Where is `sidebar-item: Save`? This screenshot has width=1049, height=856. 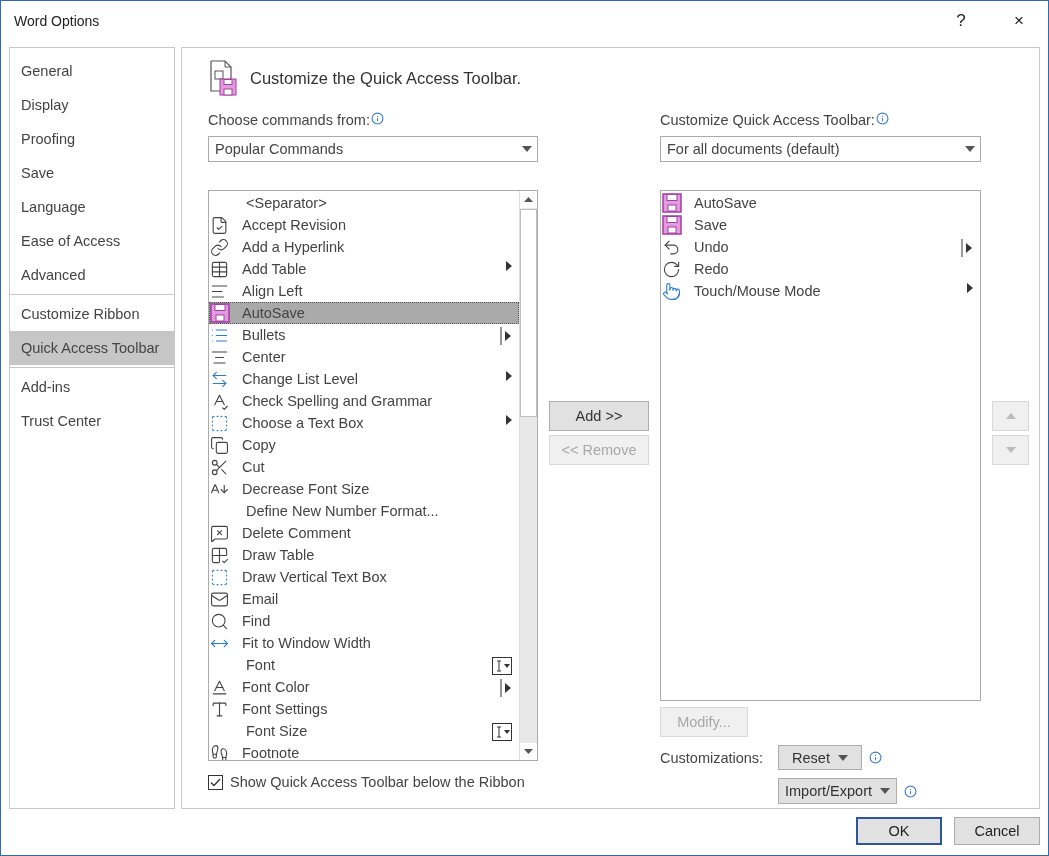 sidebar-item: Save is located at coordinates (92, 173).